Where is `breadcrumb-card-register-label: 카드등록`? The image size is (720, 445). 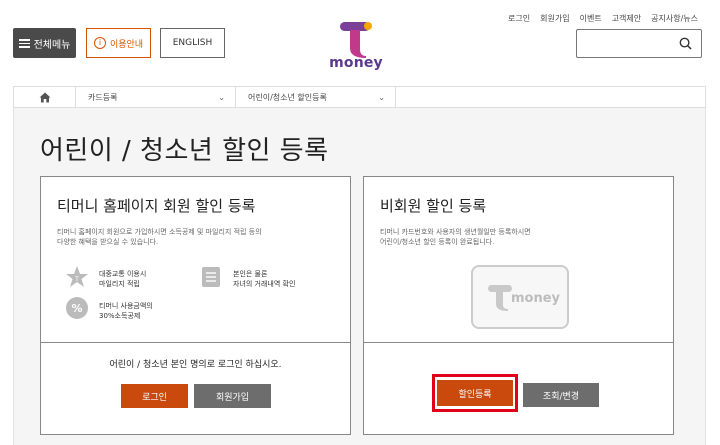 breadcrumb-card-register-label: 카드등록 is located at coordinates (103, 97).